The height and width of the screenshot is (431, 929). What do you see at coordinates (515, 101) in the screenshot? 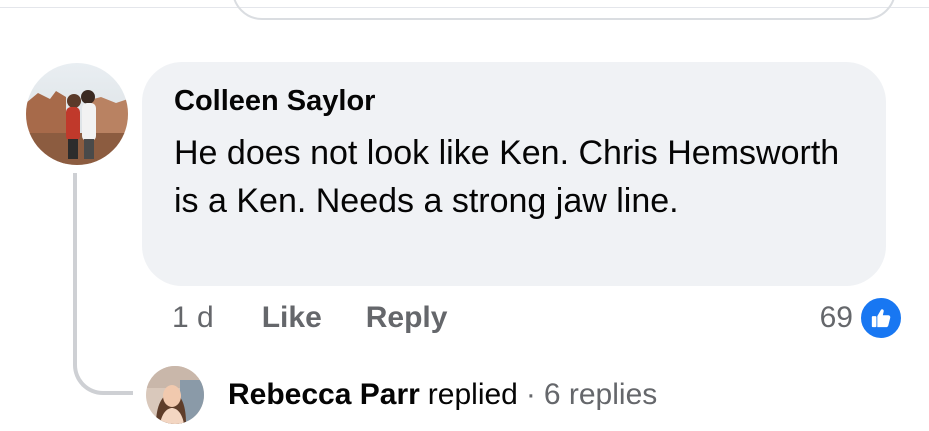
I see `comment-author: Colleen Saylor` at bounding box center [515, 101].